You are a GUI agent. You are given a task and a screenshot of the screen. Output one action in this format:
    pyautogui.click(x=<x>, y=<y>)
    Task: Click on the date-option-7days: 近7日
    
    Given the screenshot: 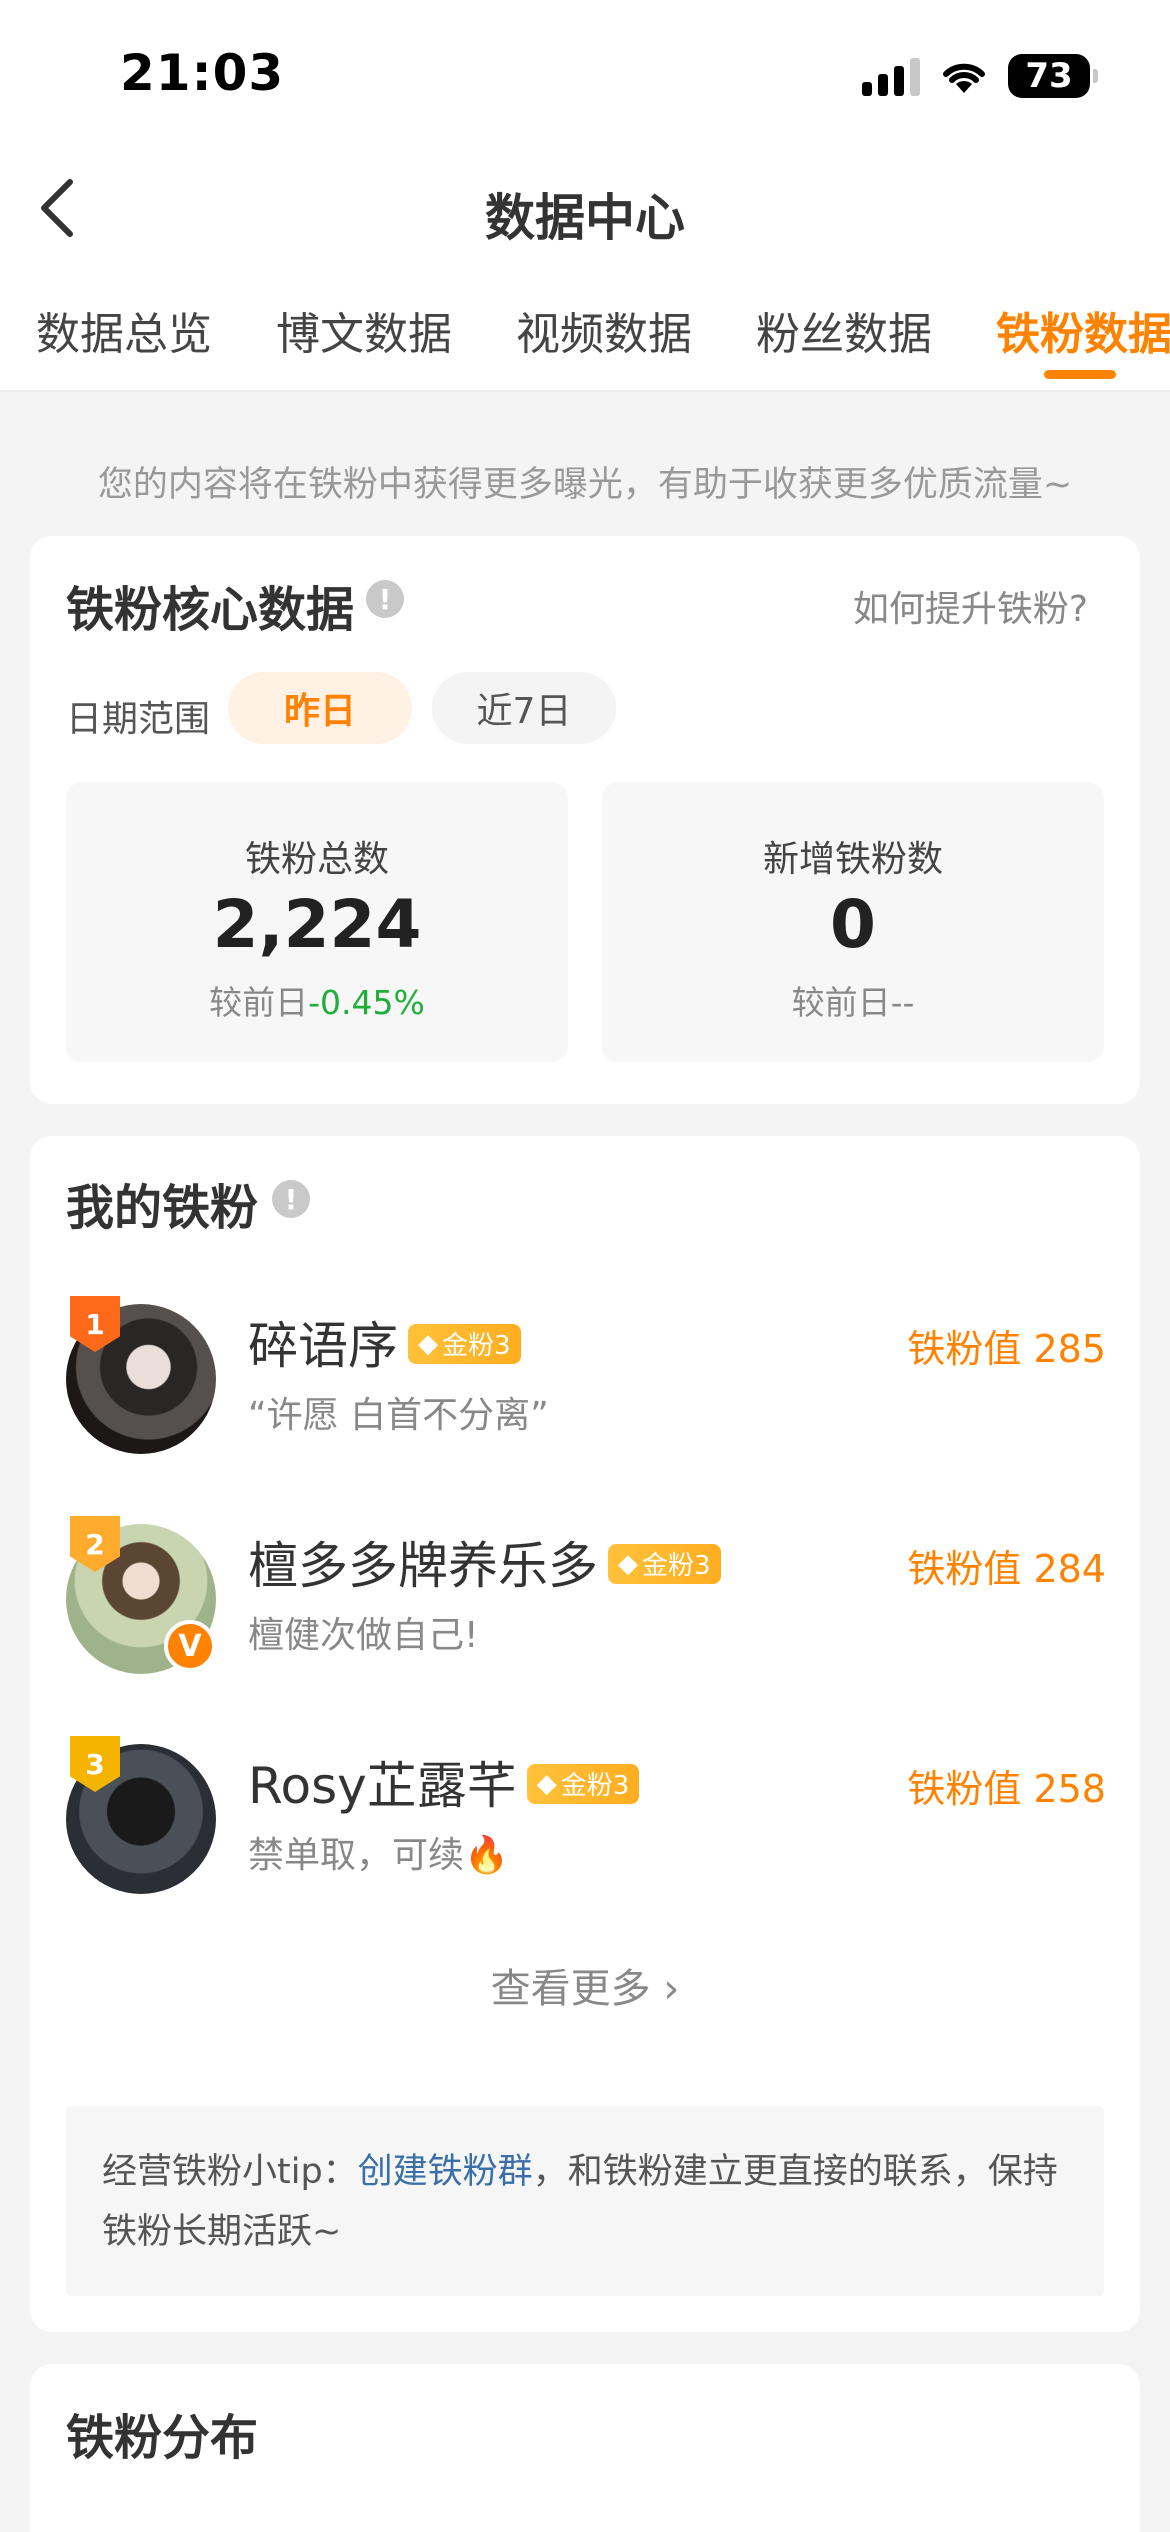 What is the action you would take?
    pyautogui.click(x=524, y=708)
    